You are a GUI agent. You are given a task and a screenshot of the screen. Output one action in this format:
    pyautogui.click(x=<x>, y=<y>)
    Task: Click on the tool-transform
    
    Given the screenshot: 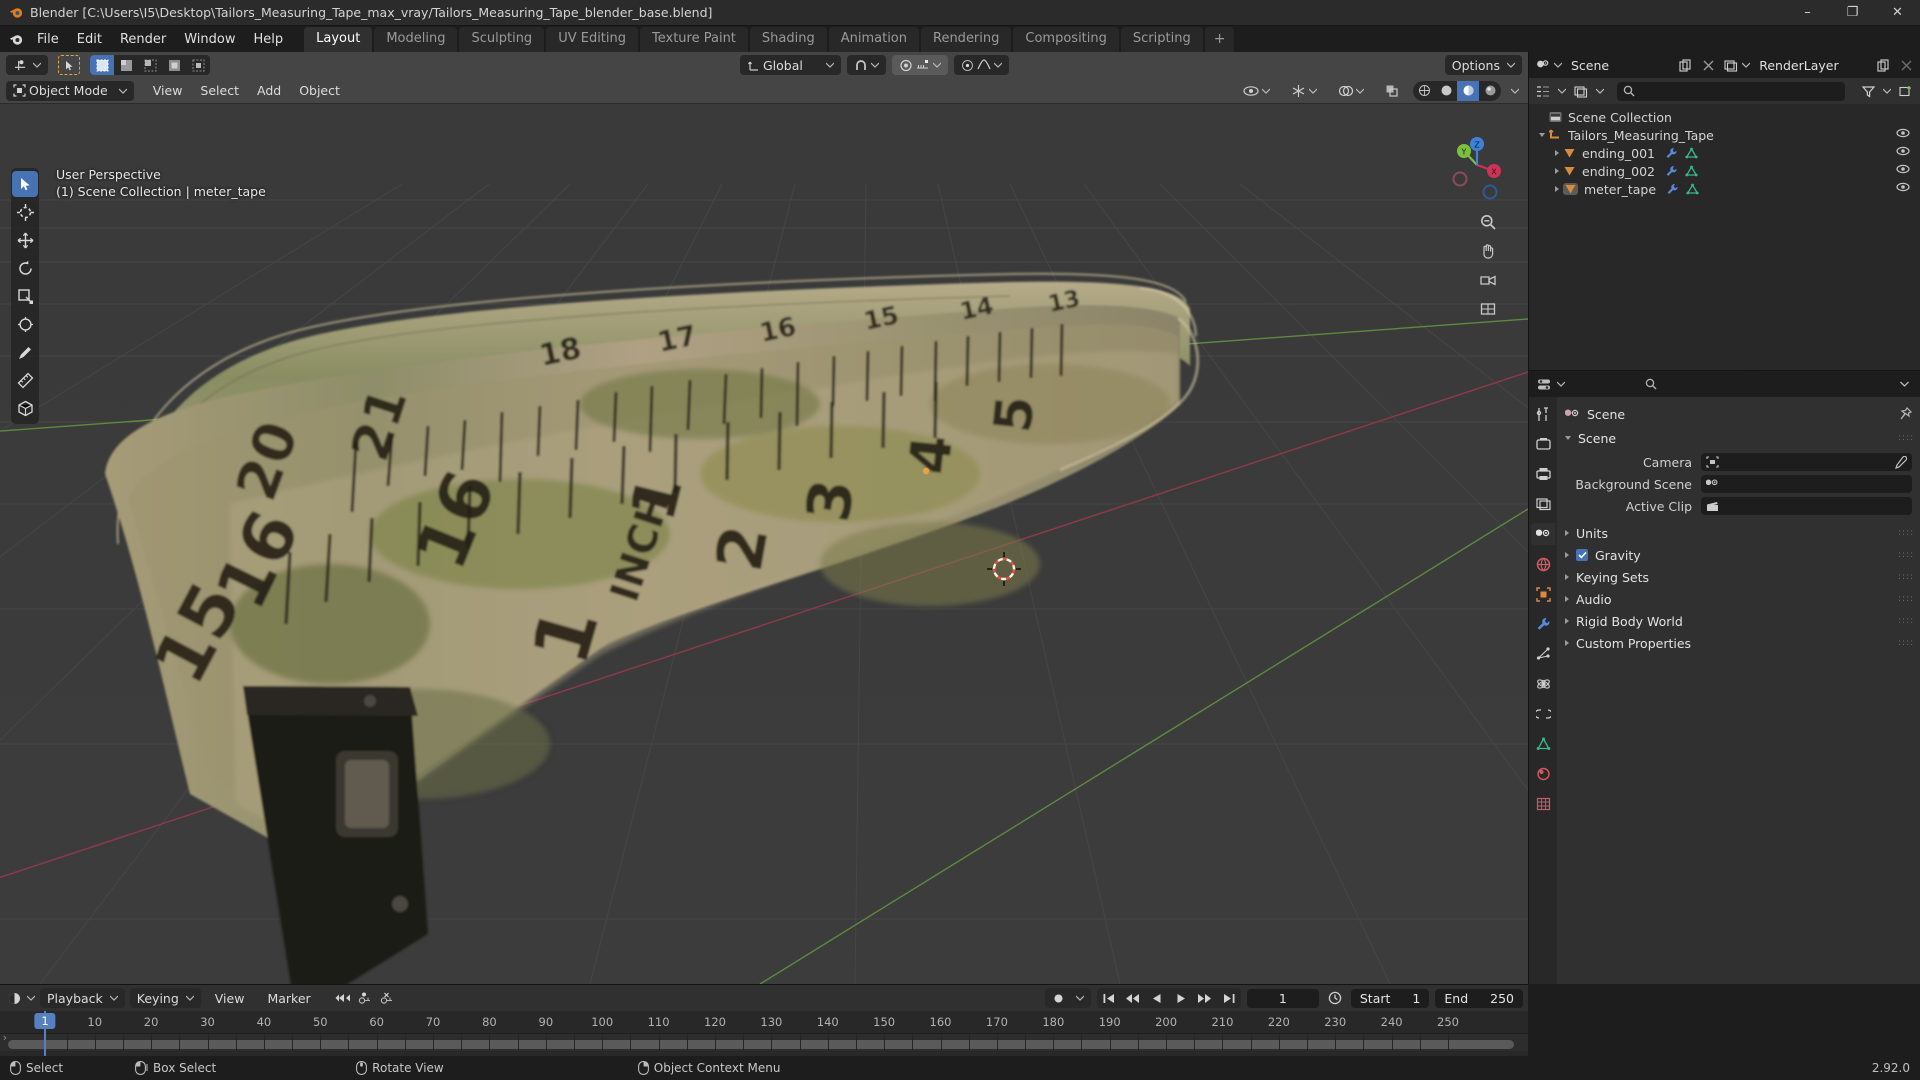 What is the action you would take?
    pyautogui.click(x=25, y=324)
    